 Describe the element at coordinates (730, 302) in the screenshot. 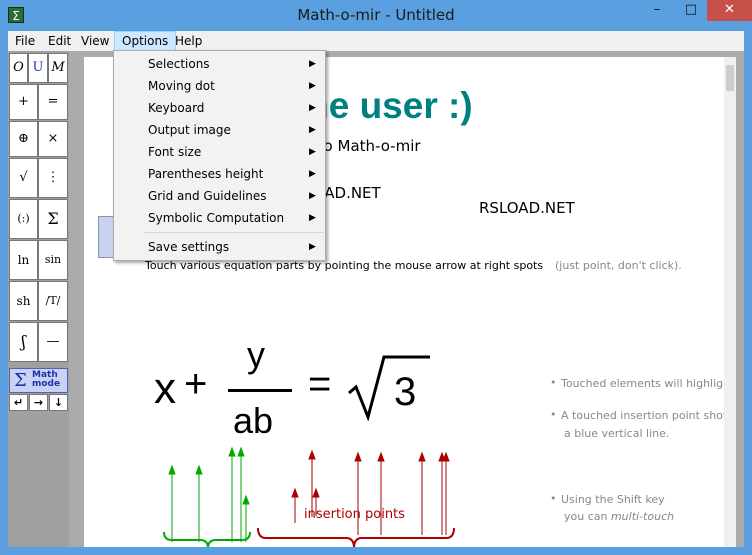

I see `vertical-scrollbar` at that location.